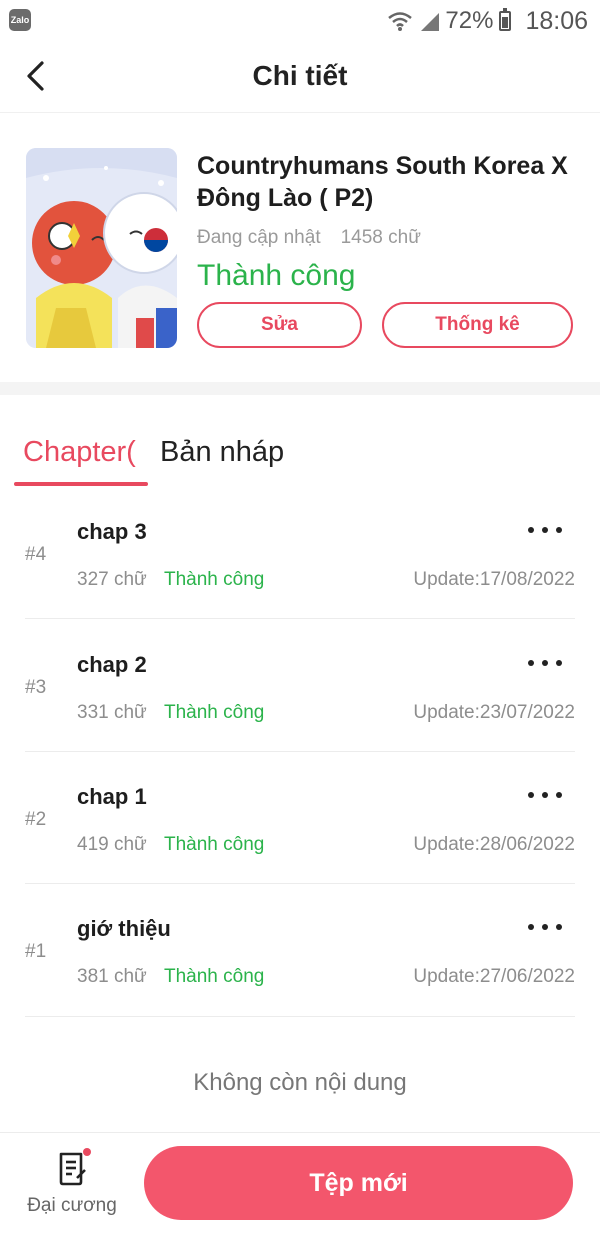 The height and width of the screenshot is (1233, 600). What do you see at coordinates (400, 21) in the screenshot?
I see `wifi-icon` at bounding box center [400, 21].